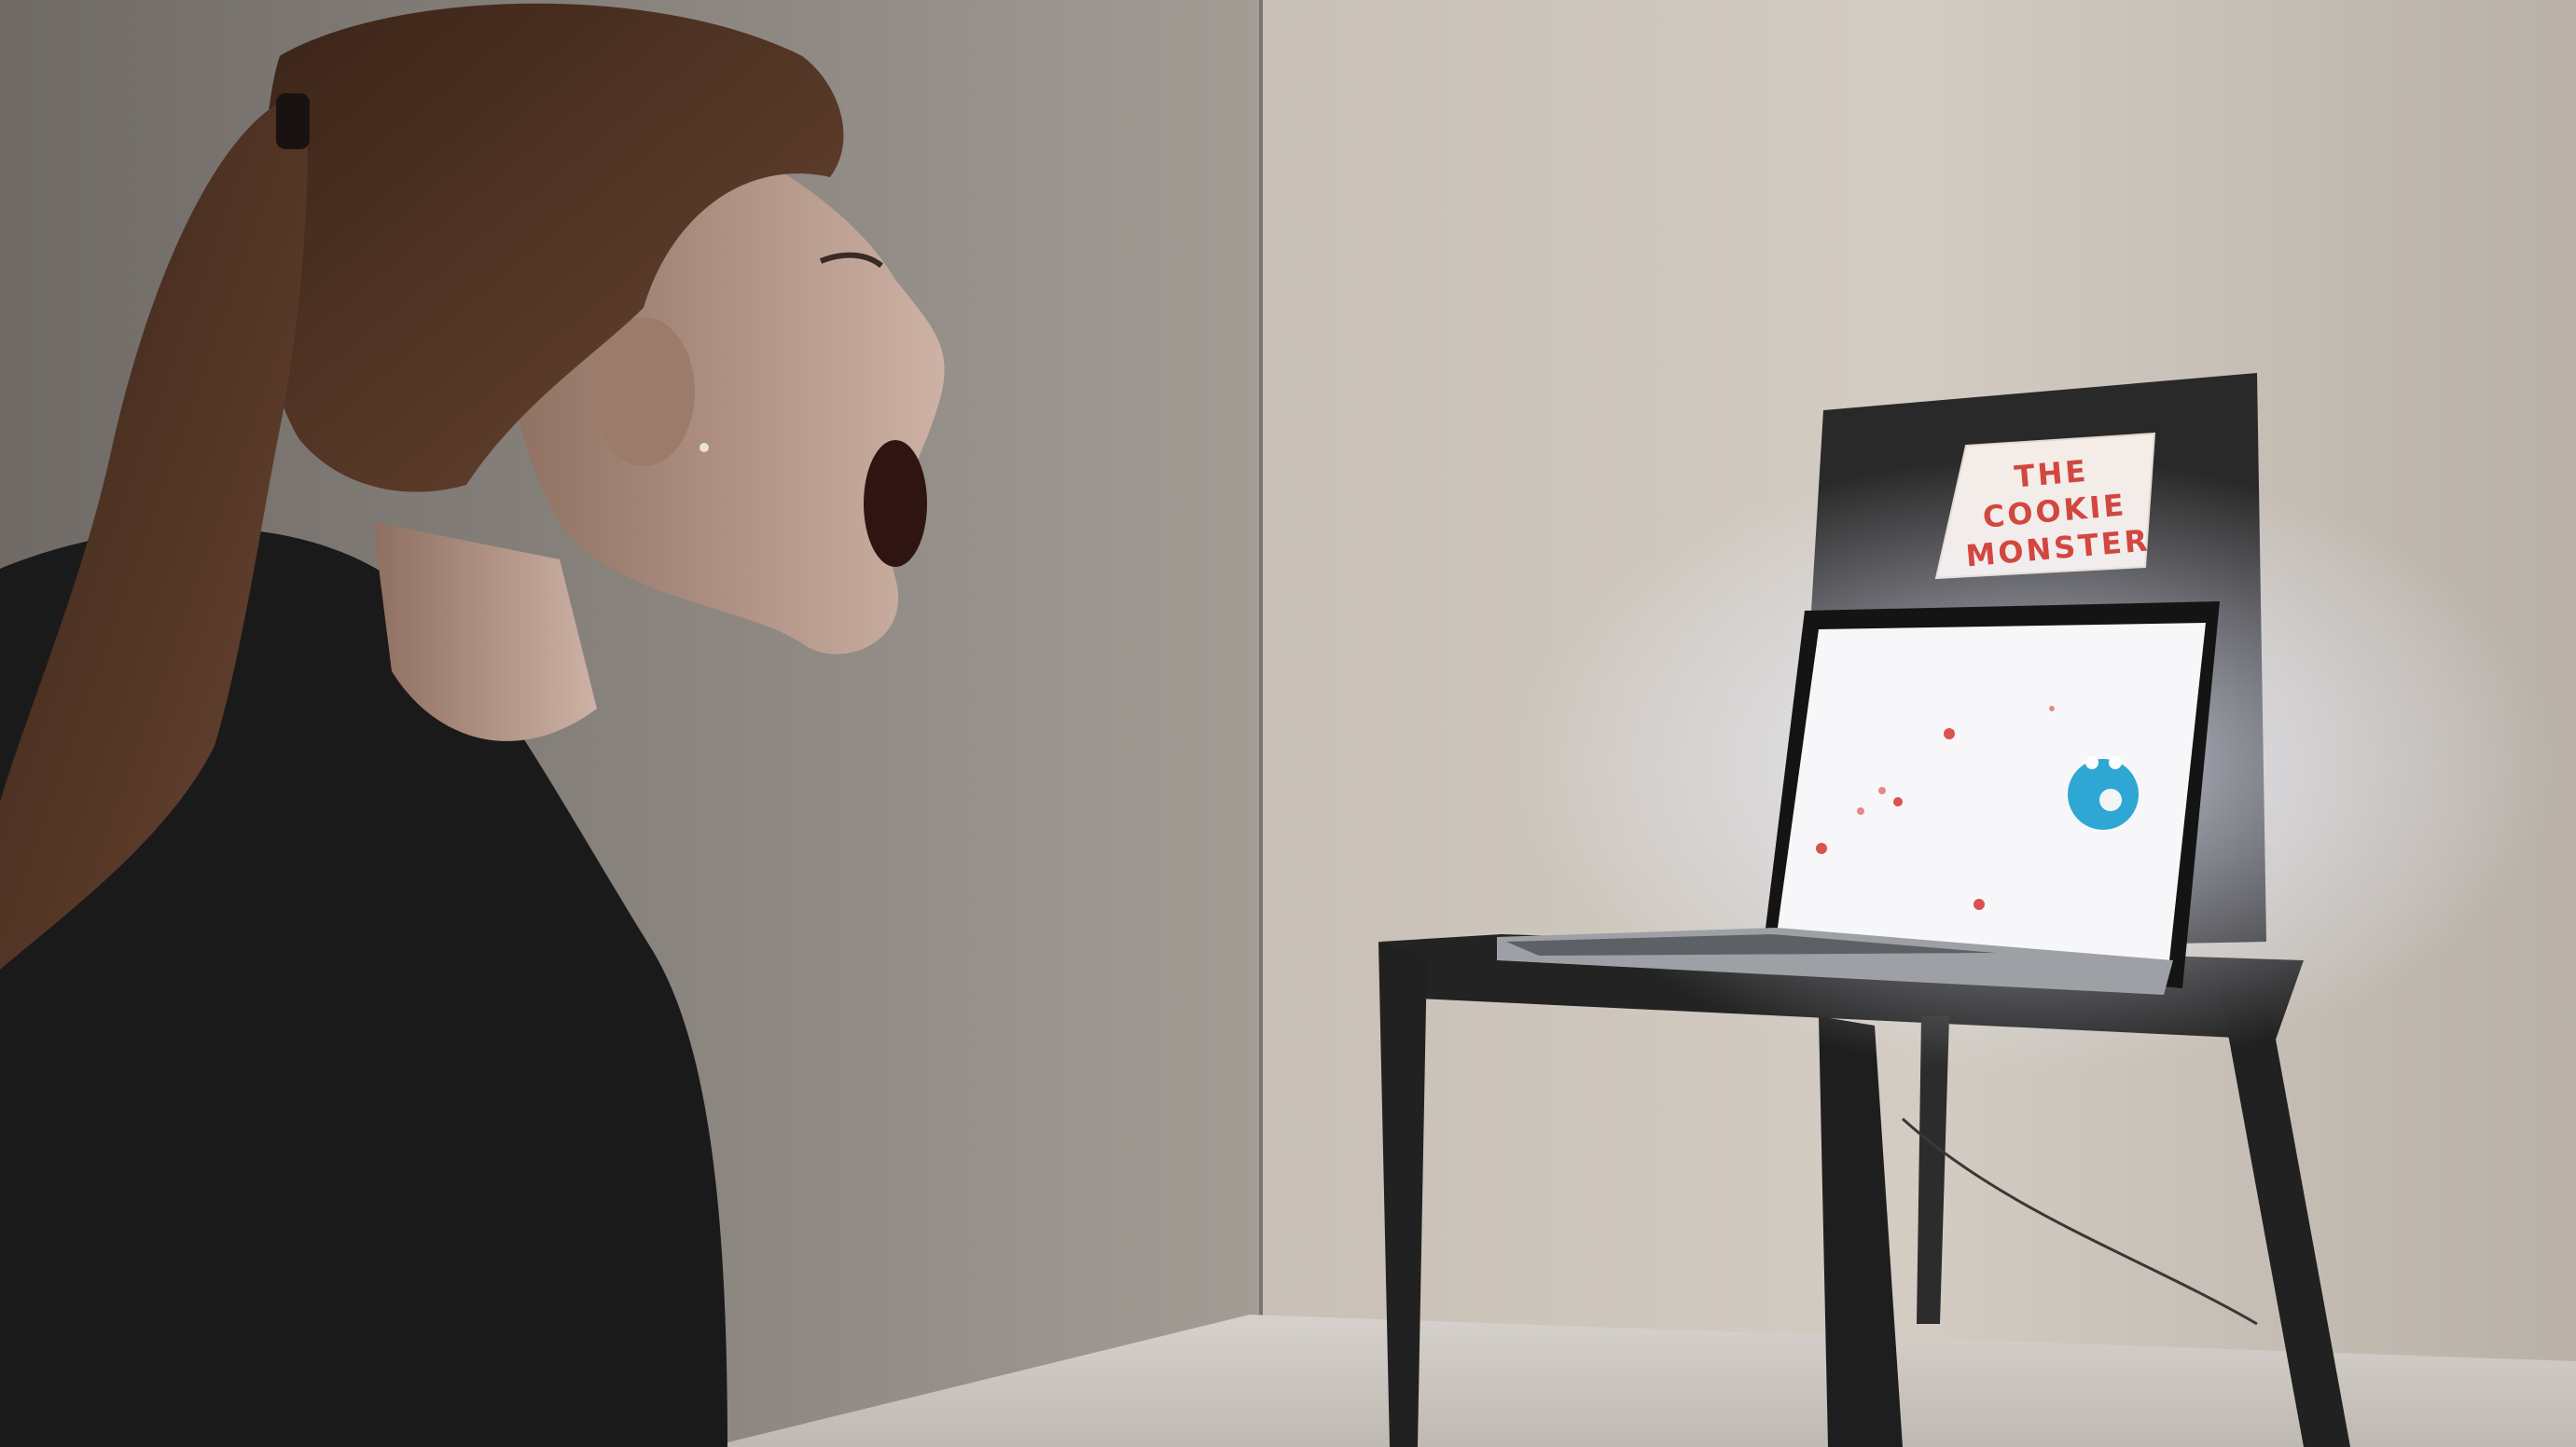 The image size is (2576, 1447). I want to click on monster-mouth, so click(2110, 800).